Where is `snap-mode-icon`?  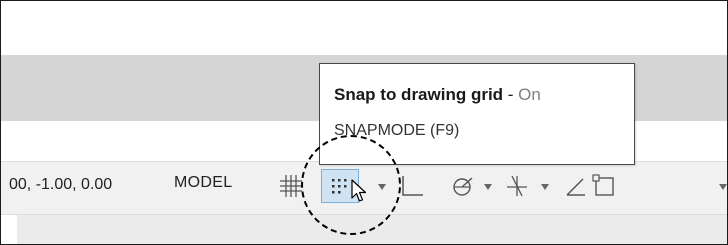 snap-mode-icon is located at coordinates (340, 189).